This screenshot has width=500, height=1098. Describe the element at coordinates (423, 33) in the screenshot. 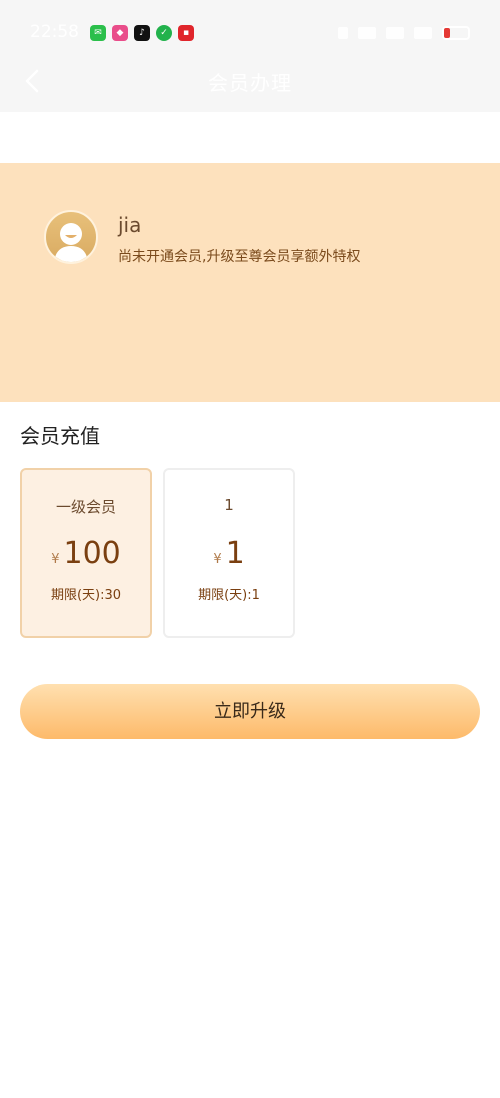

I see `signal-2-icon` at that location.